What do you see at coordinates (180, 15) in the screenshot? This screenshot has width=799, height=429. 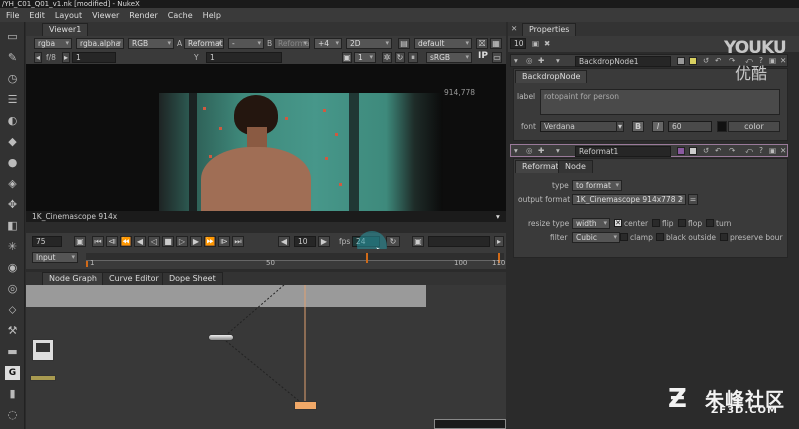 I see `menu-cache: Cache` at bounding box center [180, 15].